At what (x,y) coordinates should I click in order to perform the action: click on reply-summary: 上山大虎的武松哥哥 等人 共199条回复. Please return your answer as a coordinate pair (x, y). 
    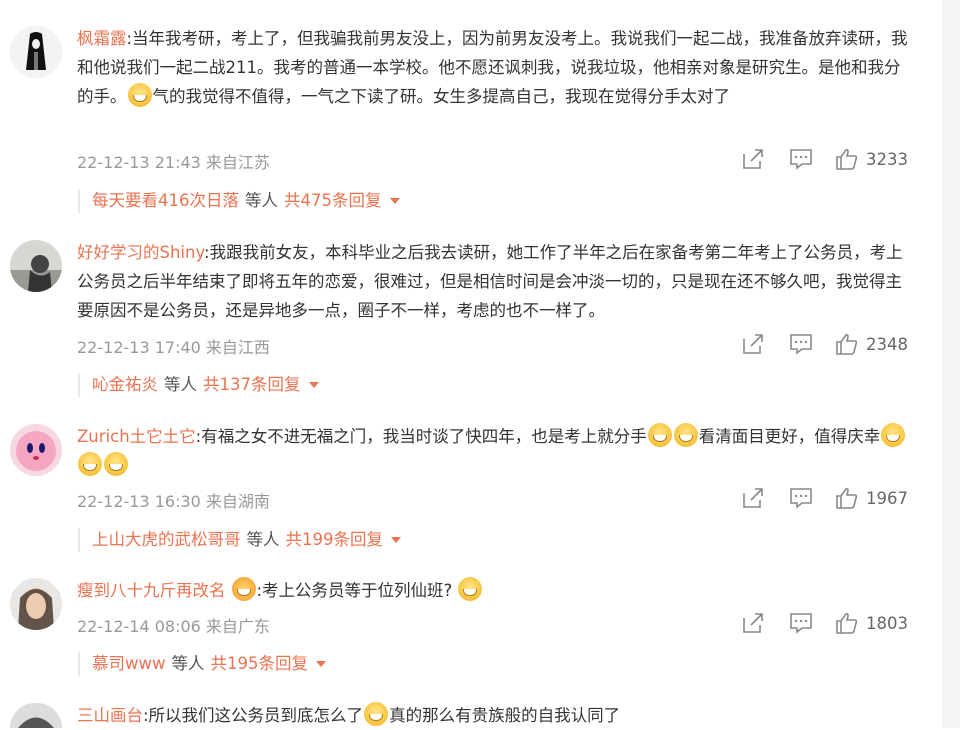
    Looking at the image, I should click on (239, 540).